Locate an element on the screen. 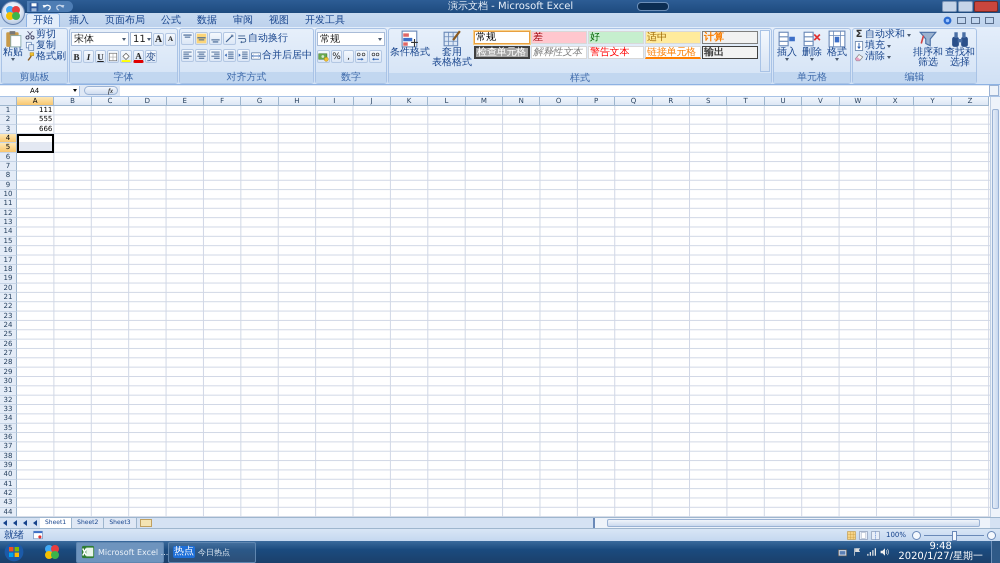  app-badge: 热点 is located at coordinates (184, 552).